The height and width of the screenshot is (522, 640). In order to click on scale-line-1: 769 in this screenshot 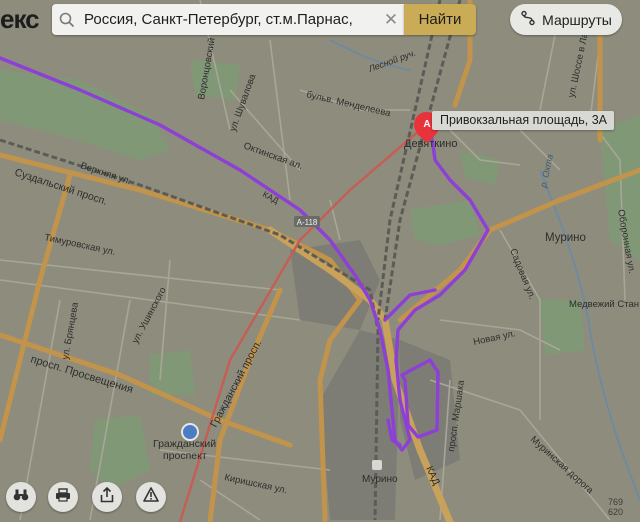, I will do `click(616, 502)`.